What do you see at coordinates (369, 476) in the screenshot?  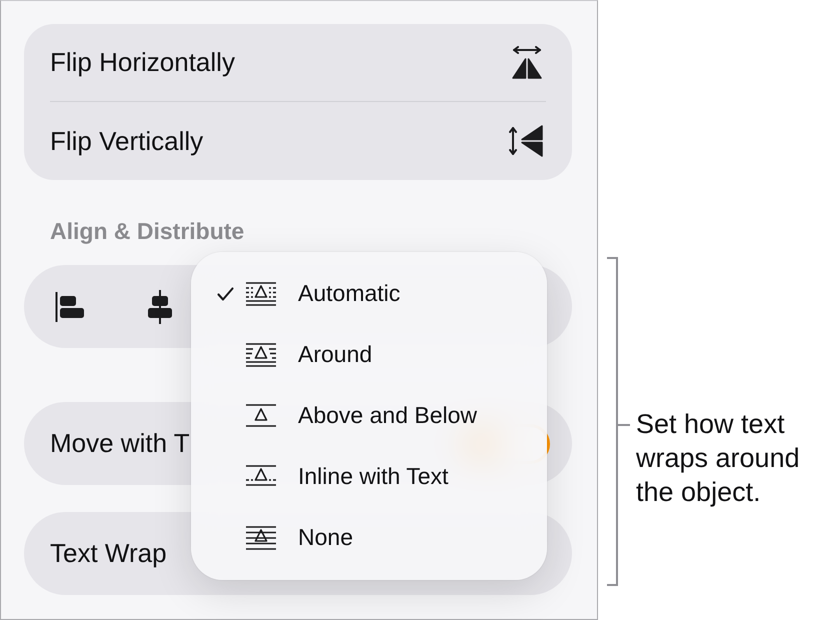 I see `menu-item: Inline with Text` at bounding box center [369, 476].